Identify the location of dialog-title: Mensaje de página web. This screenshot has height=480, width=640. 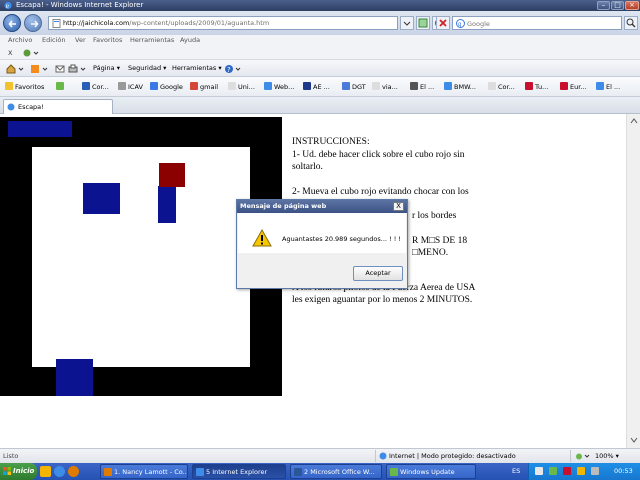
(283, 206).